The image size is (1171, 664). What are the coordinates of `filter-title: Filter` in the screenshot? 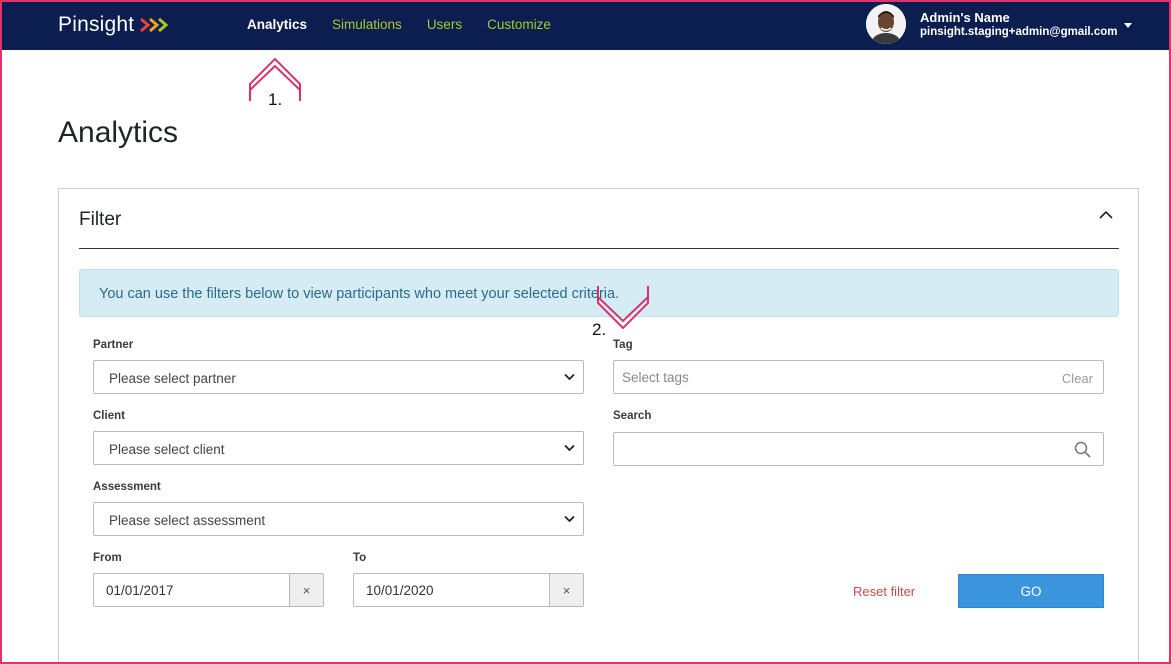 It's located at (100, 219).